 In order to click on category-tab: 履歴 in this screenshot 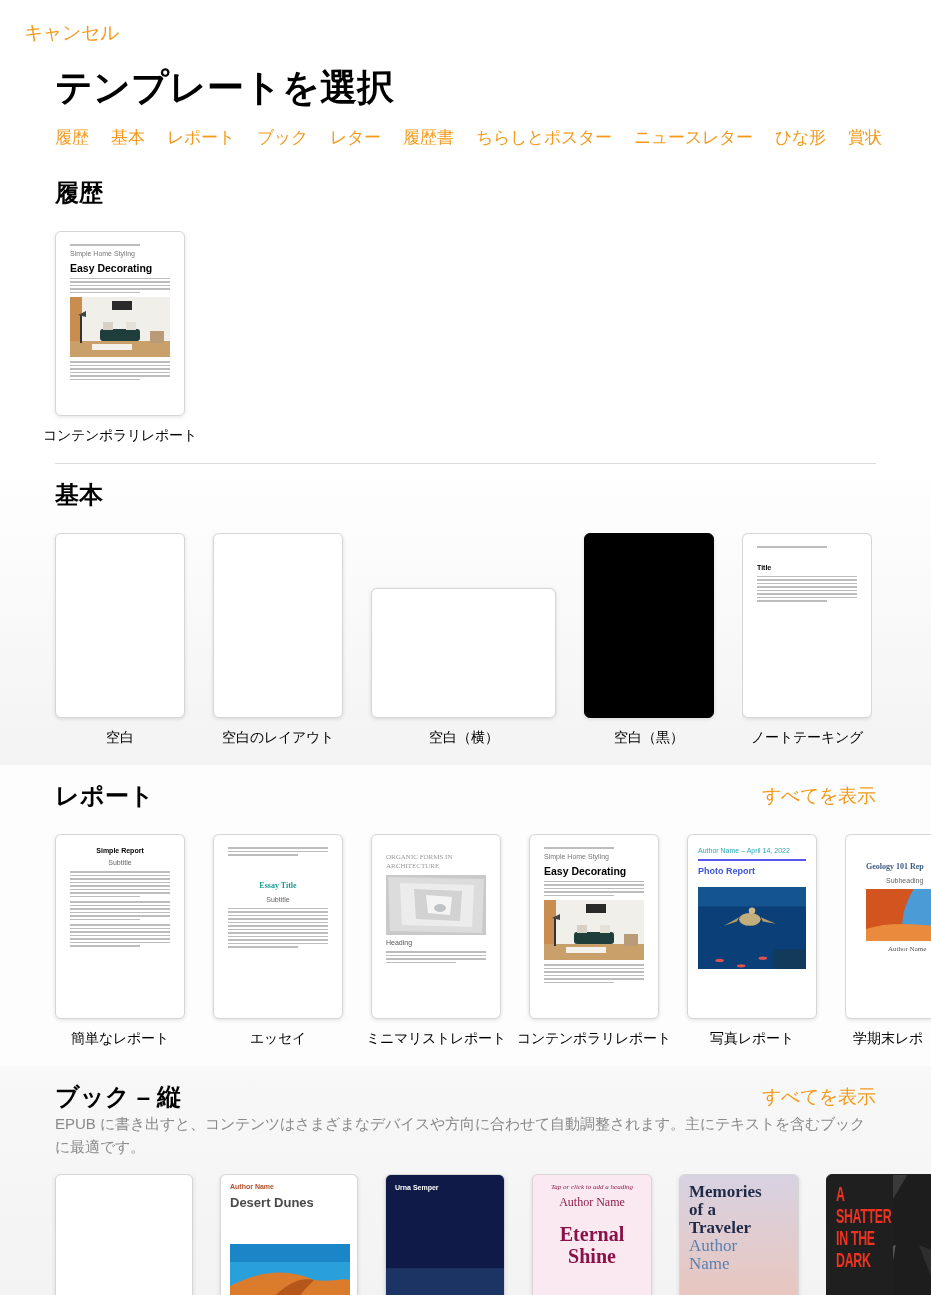, I will do `click(72, 138)`.